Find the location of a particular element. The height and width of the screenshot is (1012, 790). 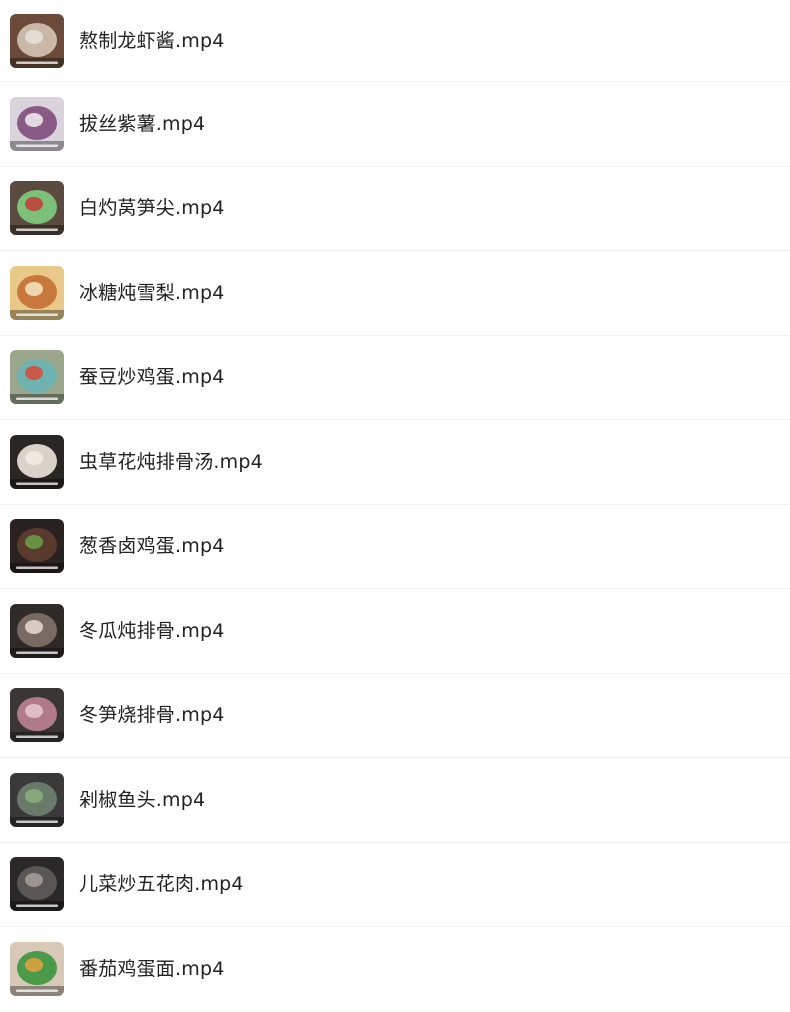

file-list-item: 冬笋烧排骨.mp4 is located at coordinates (395, 716).